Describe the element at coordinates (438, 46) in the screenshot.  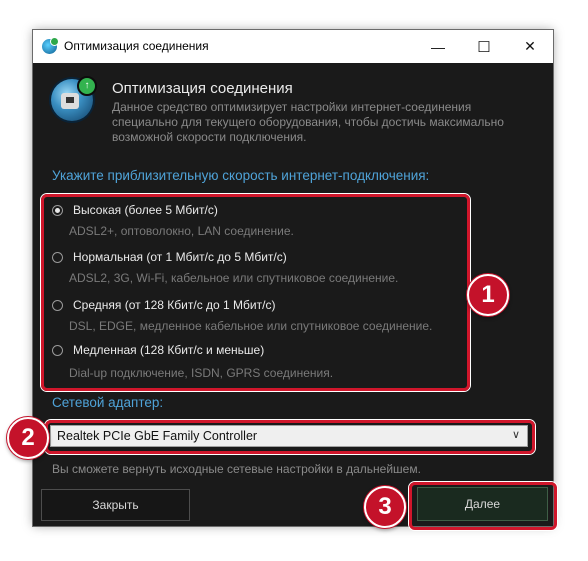
I see `minimize-button: —` at that location.